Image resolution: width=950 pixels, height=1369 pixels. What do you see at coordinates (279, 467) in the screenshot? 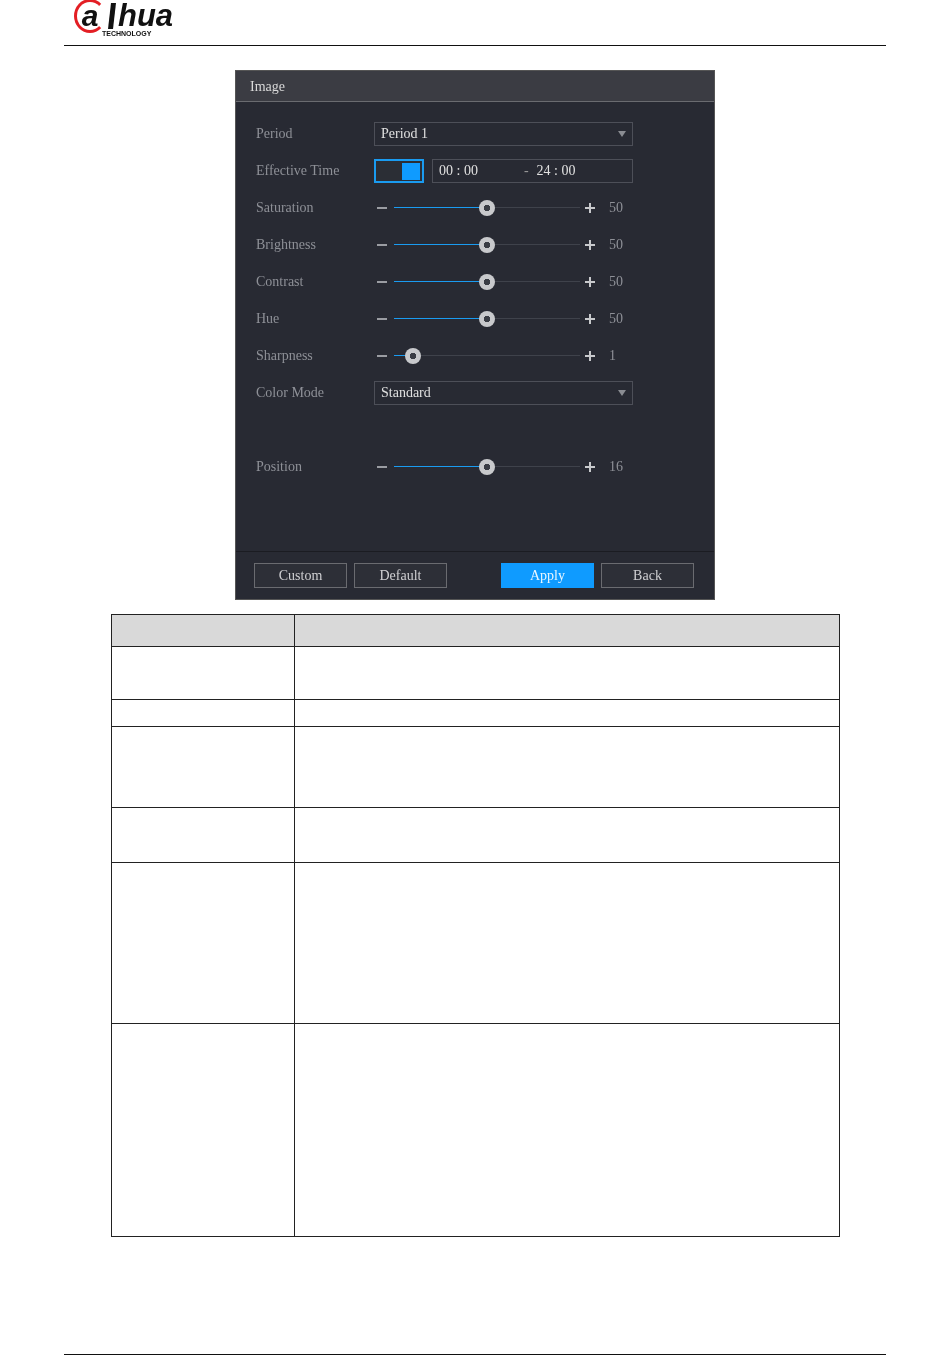
I see `field-label: Position` at bounding box center [279, 467].